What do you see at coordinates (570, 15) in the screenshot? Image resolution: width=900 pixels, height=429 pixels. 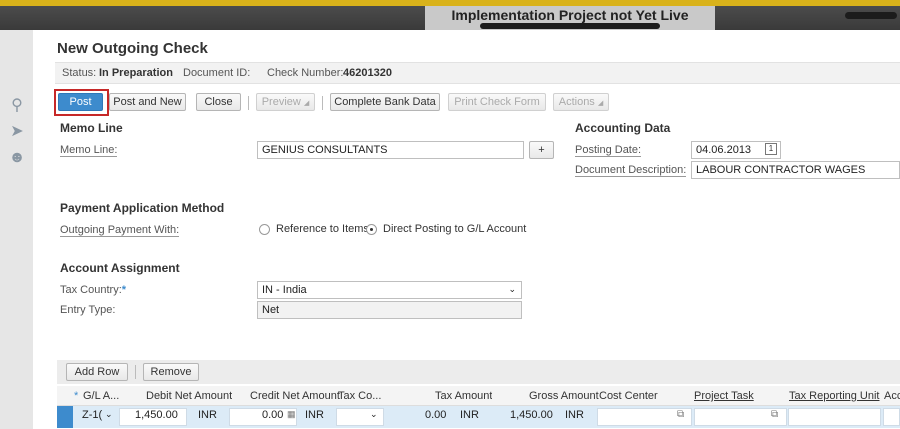 I see `system-banner-text: Implementation Project not Yet Live` at bounding box center [570, 15].